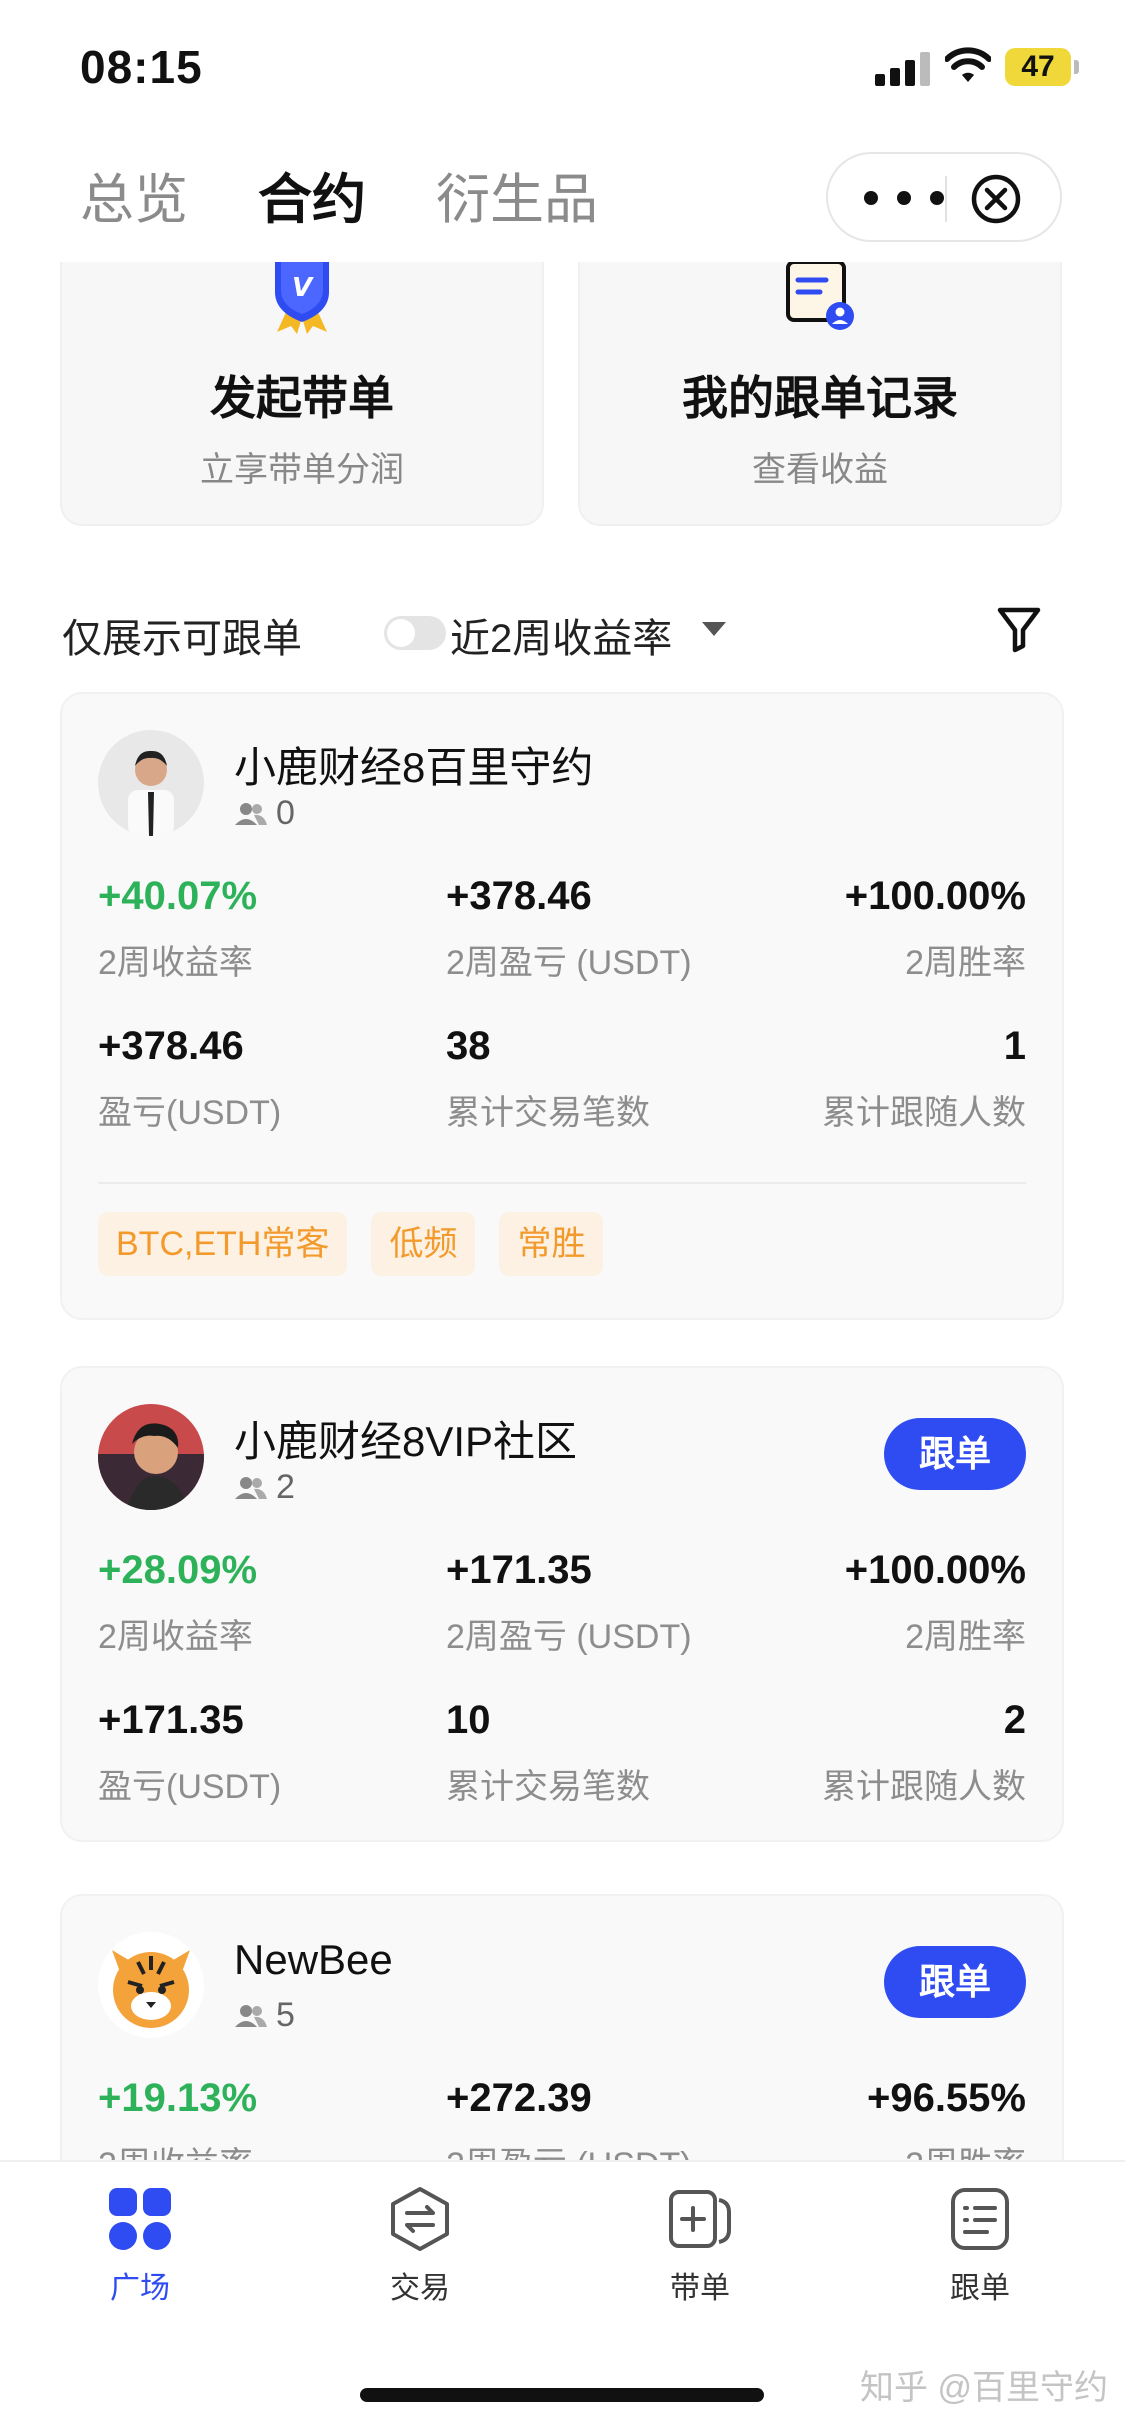  I want to click on trader-tag: 低频, so click(423, 1244).